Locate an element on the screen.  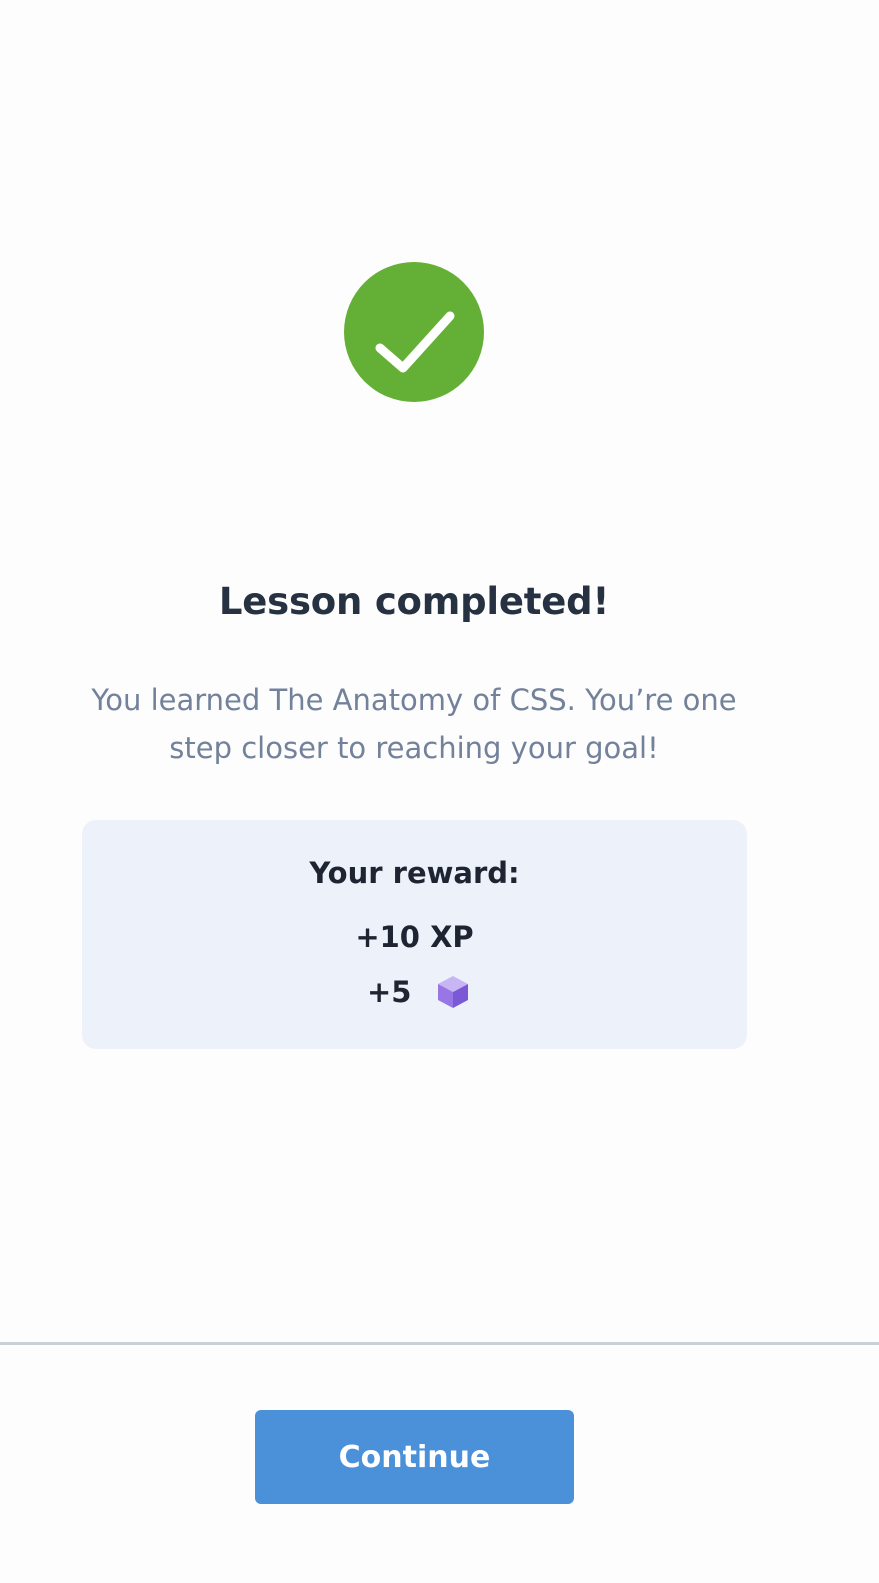
footer-divider is located at coordinates (439, 1343).